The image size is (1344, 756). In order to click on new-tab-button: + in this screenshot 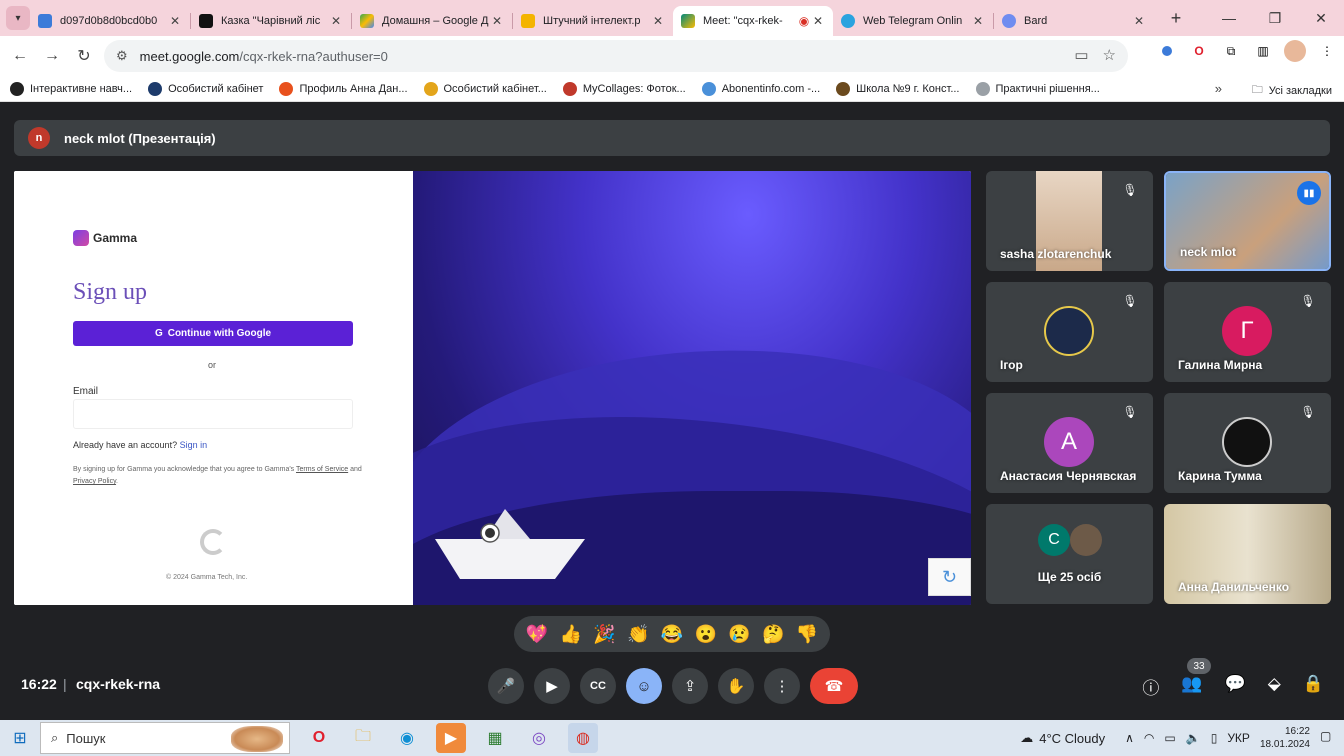, I will do `click(1176, 18)`.